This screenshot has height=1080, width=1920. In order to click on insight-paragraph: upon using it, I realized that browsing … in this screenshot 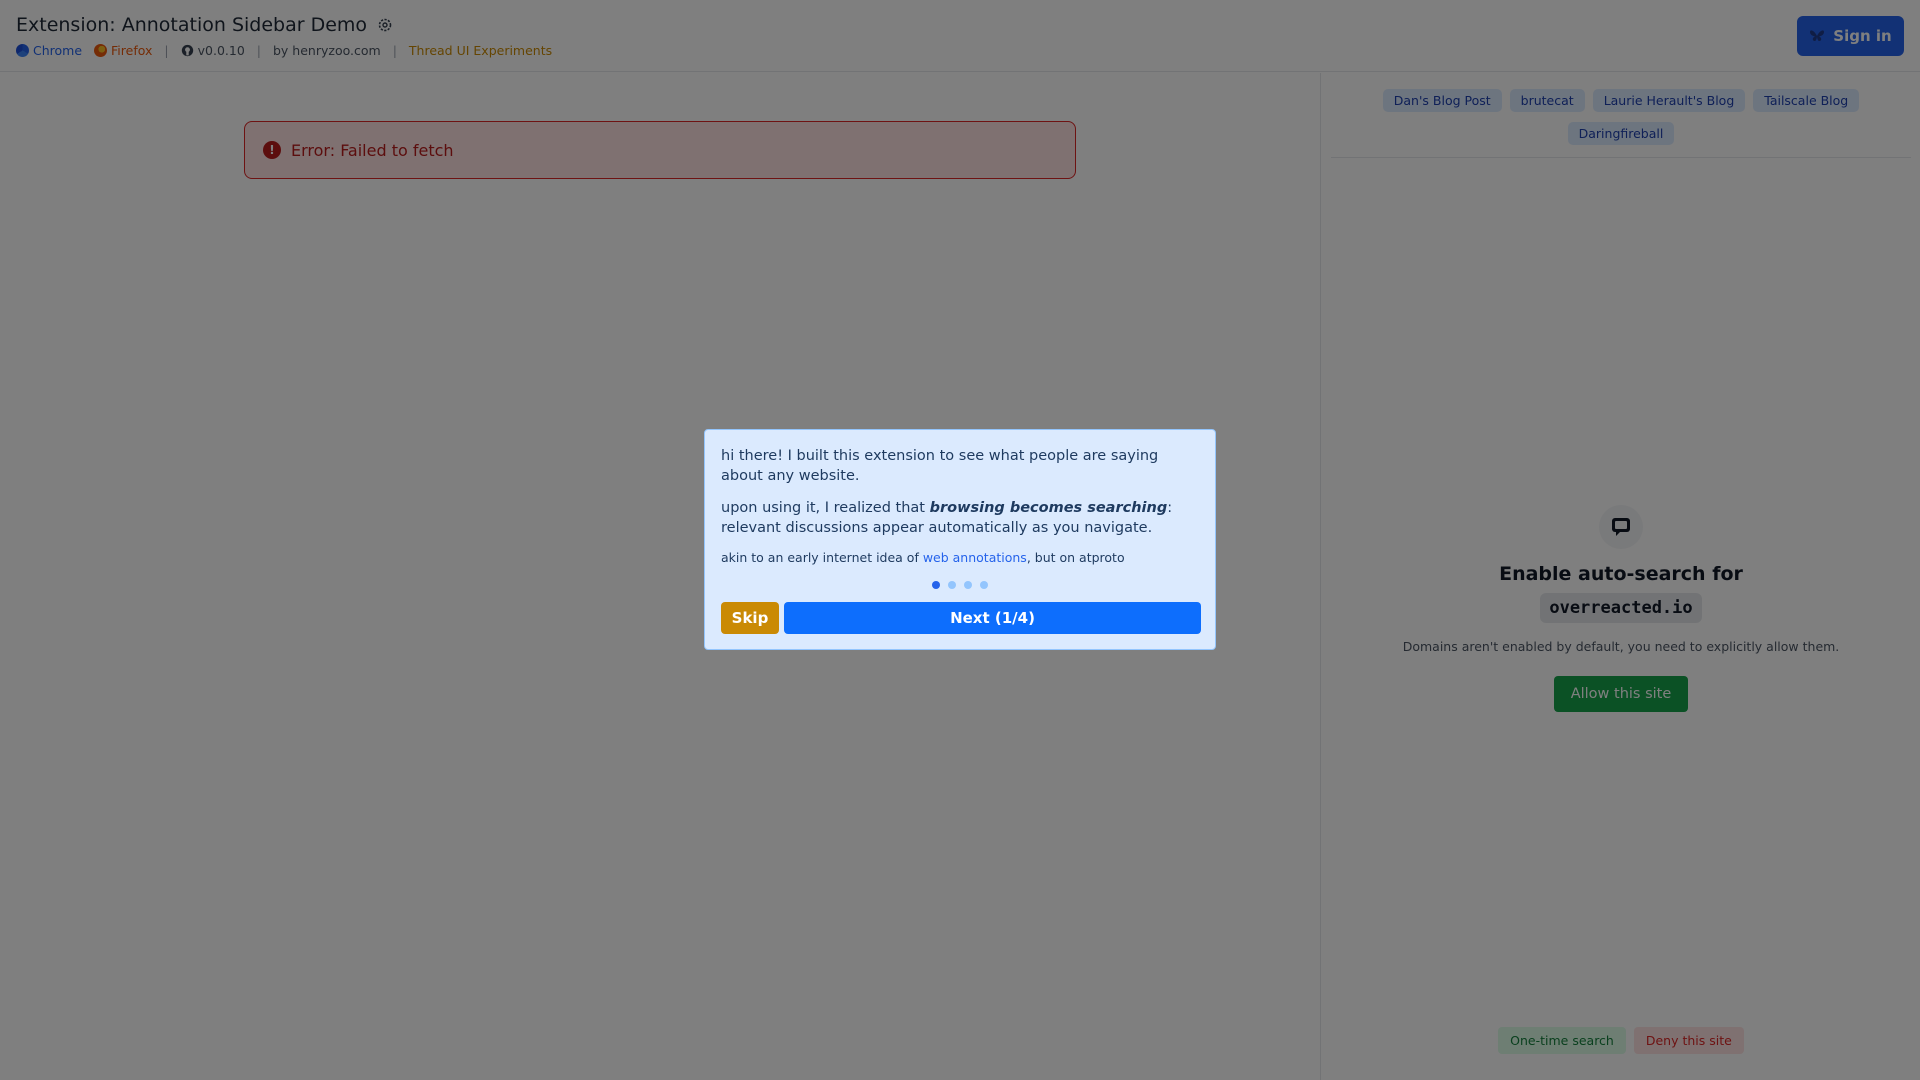, I will do `click(947, 518)`.